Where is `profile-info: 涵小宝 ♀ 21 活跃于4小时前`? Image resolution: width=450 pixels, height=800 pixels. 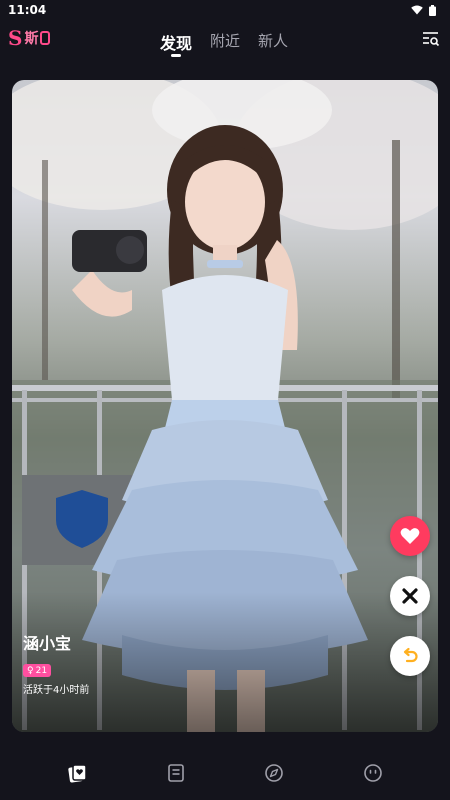
profile-info: 涵小宝 ♀ 21 活跃于4小时前 is located at coordinates (56, 663).